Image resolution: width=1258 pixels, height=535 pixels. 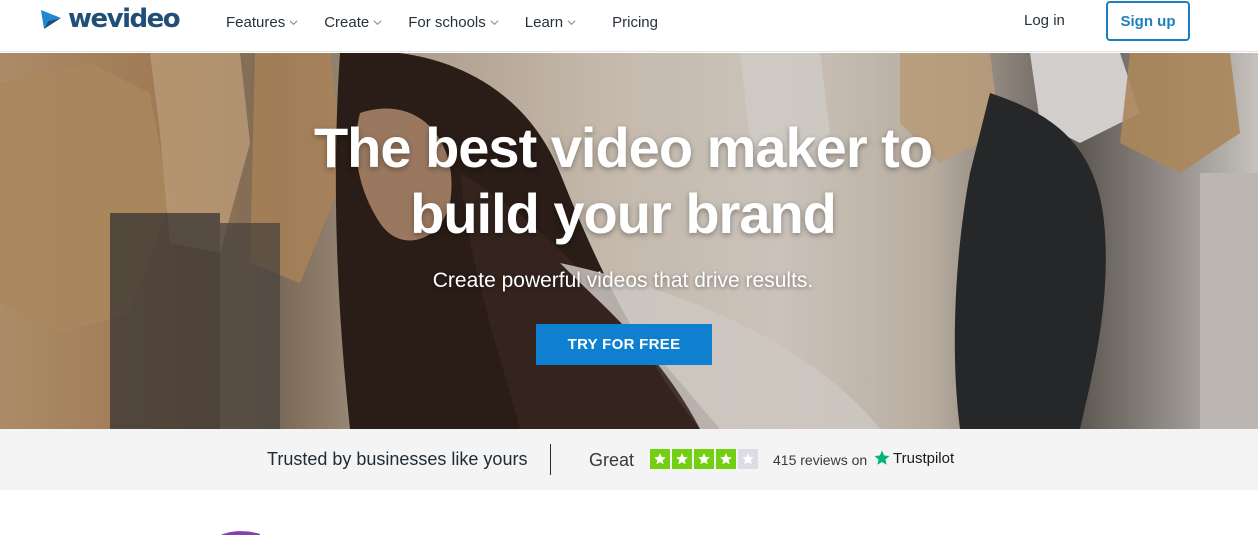 What do you see at coordinates (820, 460) in the screenshot?
I see `reviews-count: 415 reviews on` at bounding box center [820, 460].